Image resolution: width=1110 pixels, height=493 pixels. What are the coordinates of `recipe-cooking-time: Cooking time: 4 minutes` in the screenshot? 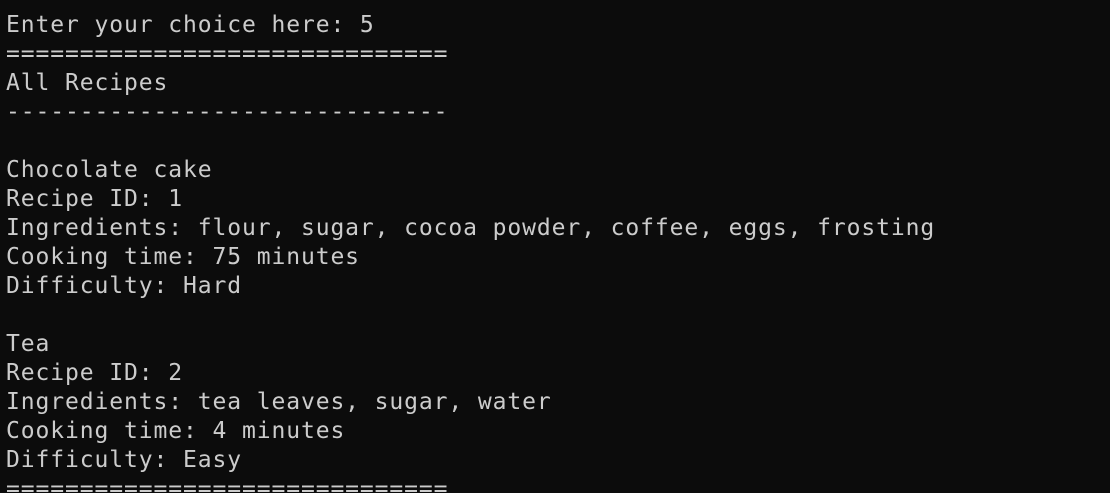 It's located at (176, 431).